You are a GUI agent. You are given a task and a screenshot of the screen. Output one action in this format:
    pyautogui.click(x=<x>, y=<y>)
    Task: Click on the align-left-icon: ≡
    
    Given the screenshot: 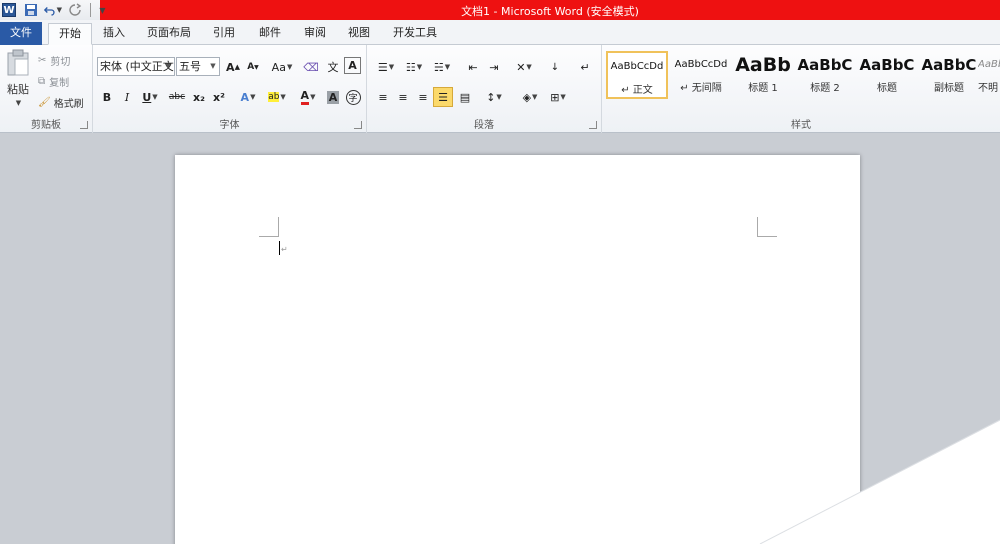 What is the action you would take?
    pyautogui.click(x=383, y=97)
    